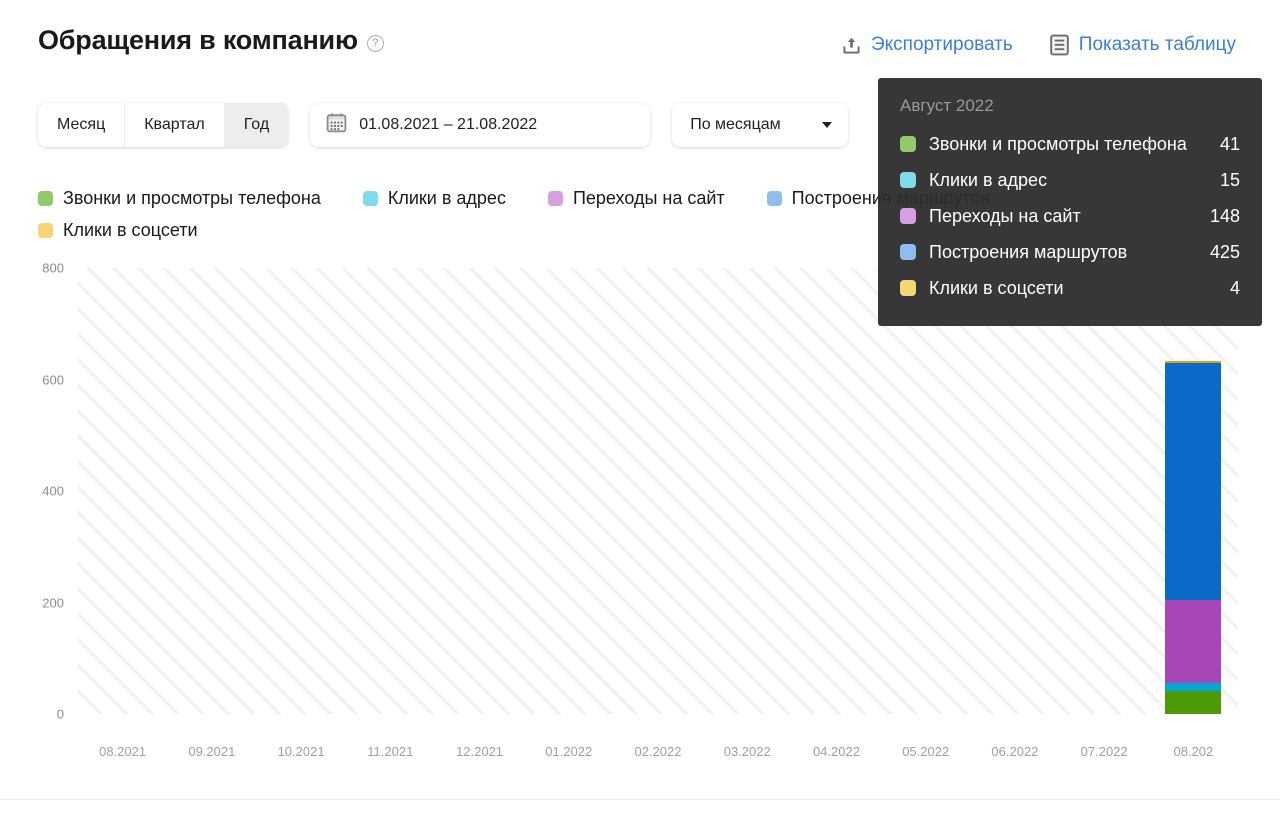 The image size is (1280, 821). Describe the element at coordinates (256, 125) in the screenshot. I see `period-tab-year: Год` at that location.